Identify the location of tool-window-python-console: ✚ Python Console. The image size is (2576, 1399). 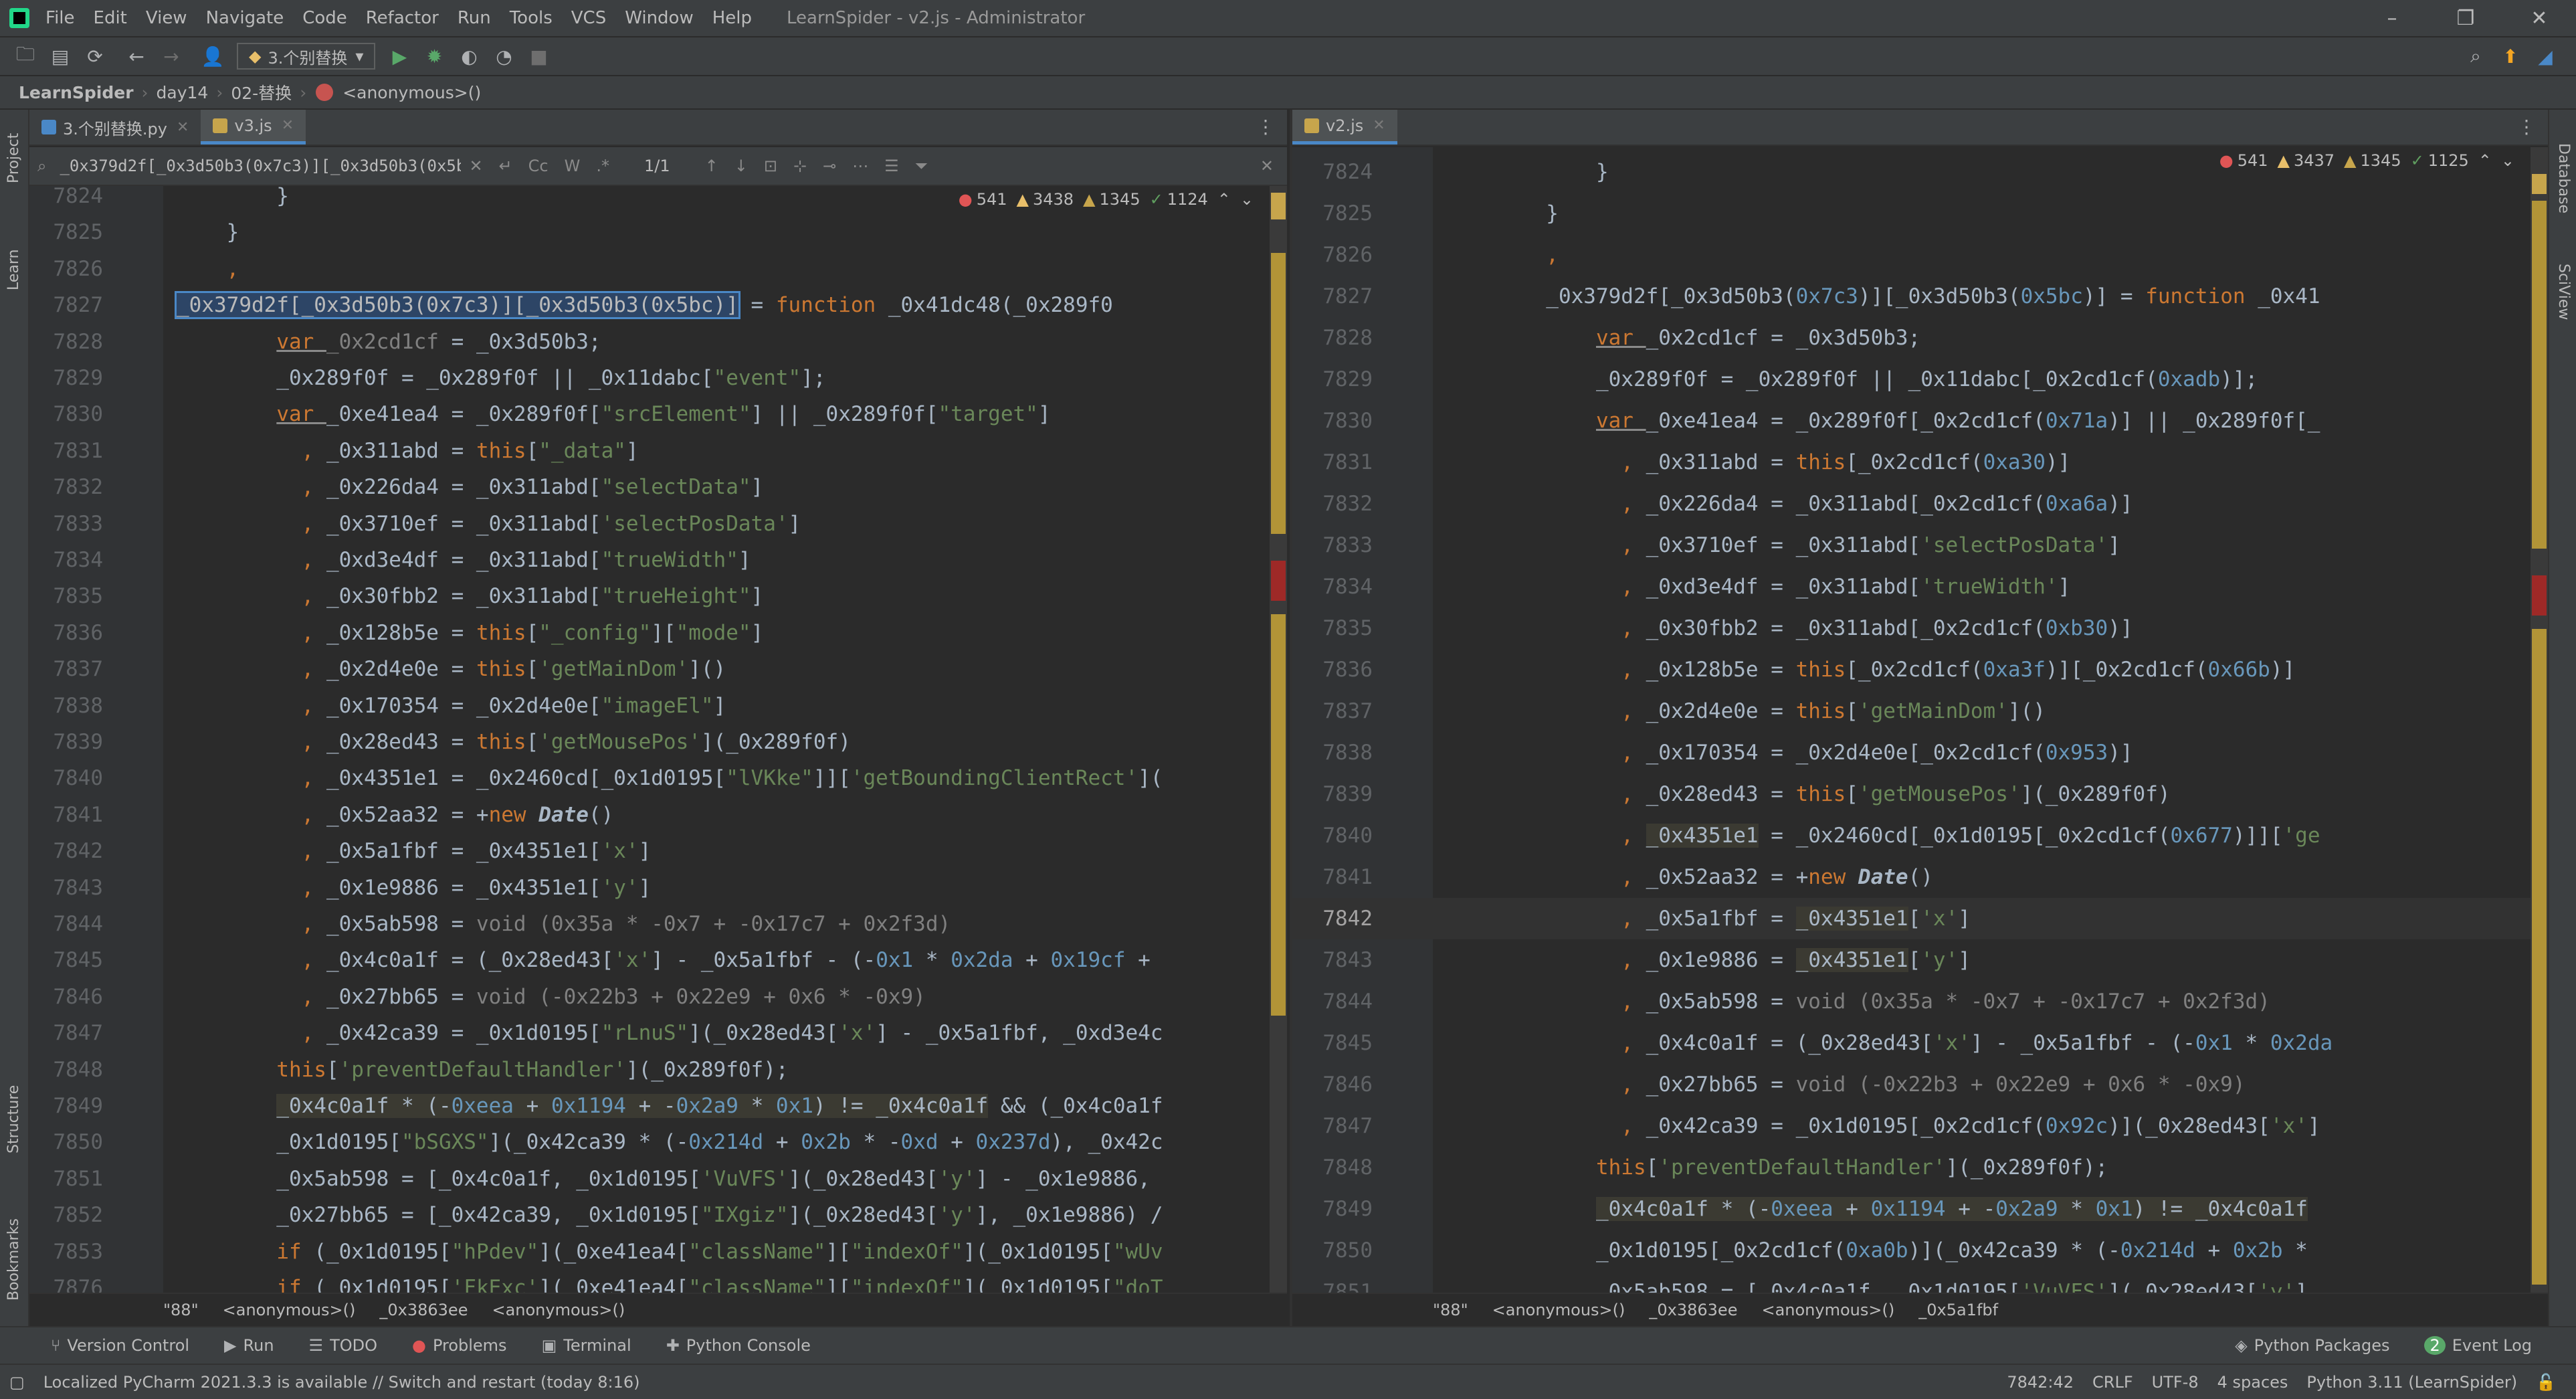
(738, 1345).